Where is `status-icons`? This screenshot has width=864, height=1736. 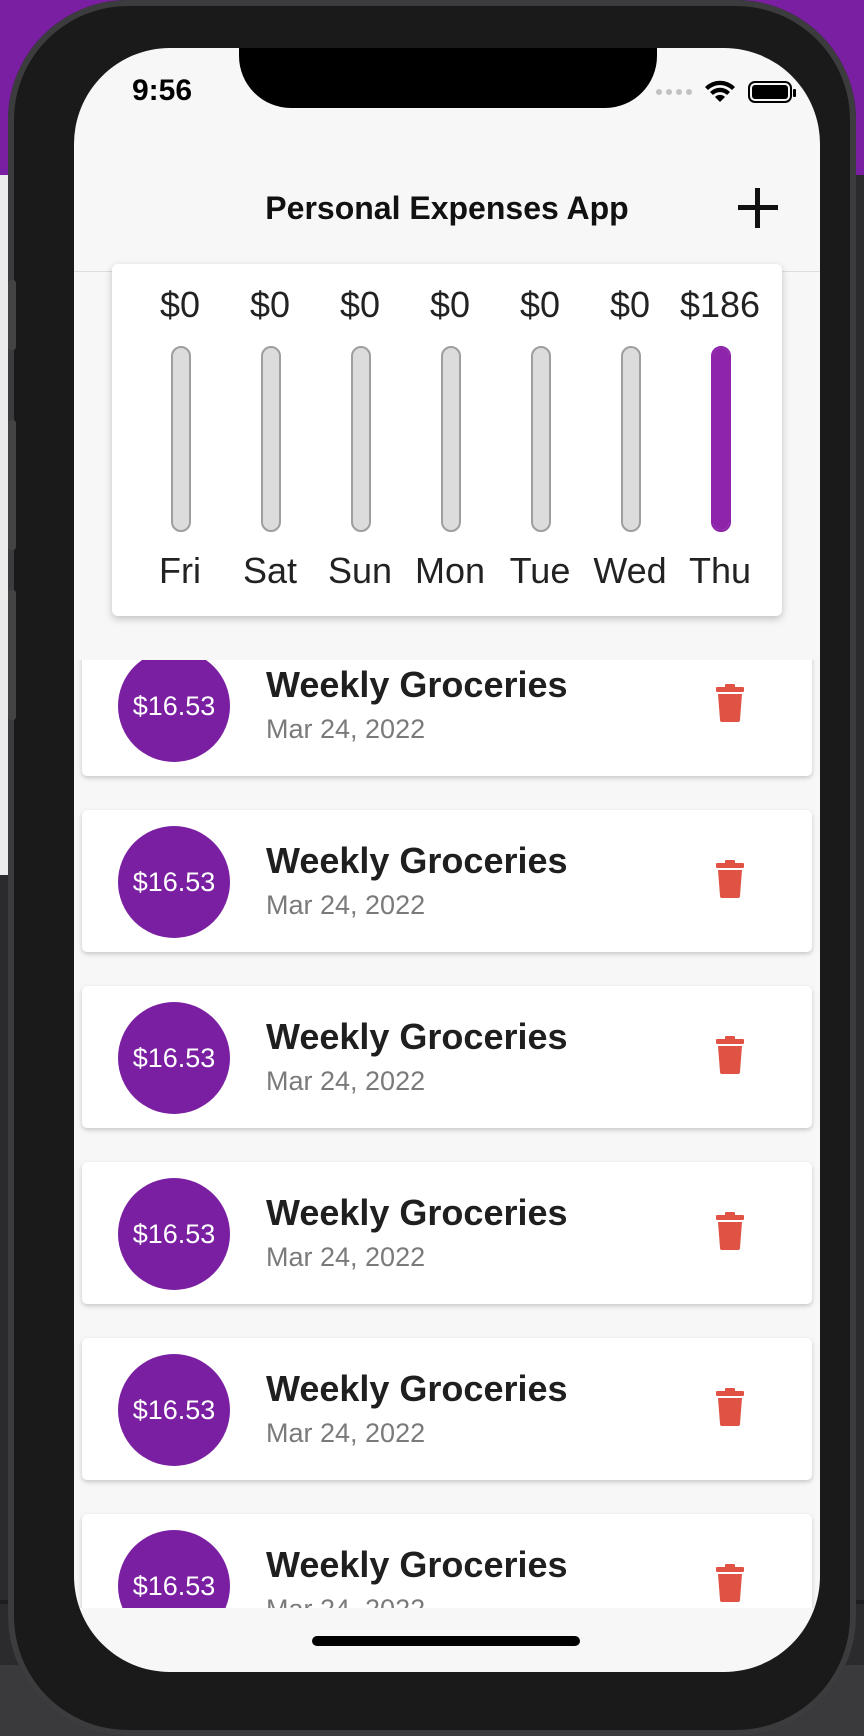 status-icons is located at coordinates (726, 92).